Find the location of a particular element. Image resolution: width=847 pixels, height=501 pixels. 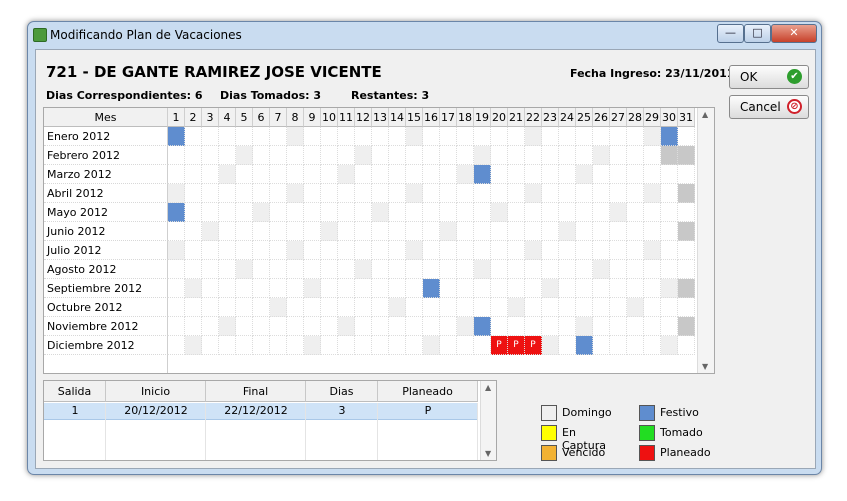

close-button: ✕ is located at coordinates (794, 33).